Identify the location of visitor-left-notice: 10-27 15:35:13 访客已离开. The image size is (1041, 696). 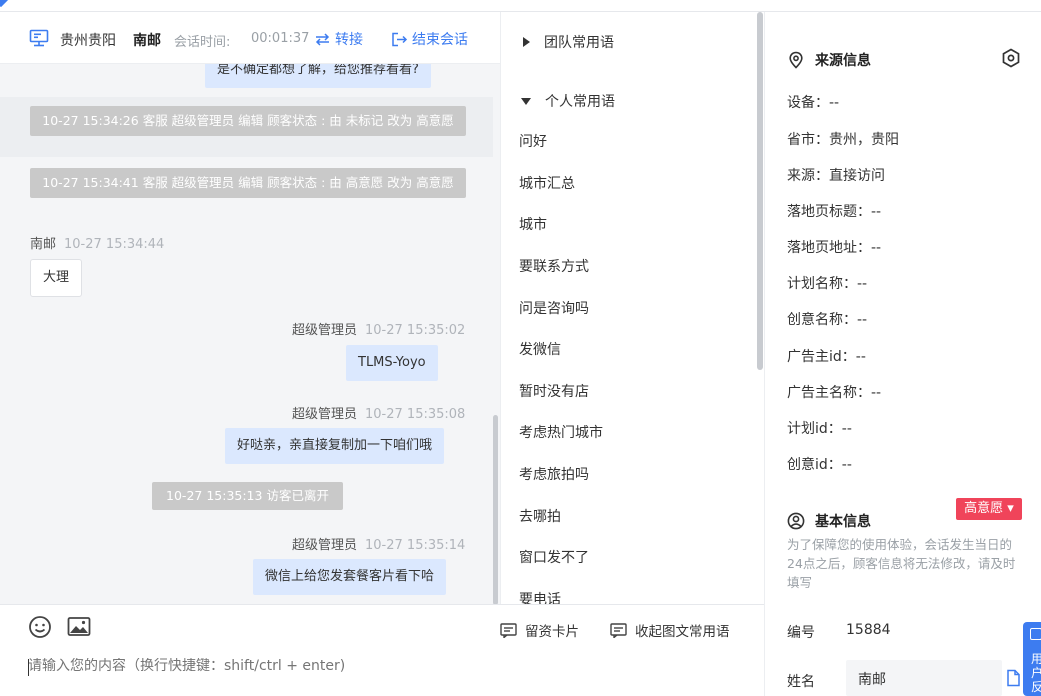
(247, 496).